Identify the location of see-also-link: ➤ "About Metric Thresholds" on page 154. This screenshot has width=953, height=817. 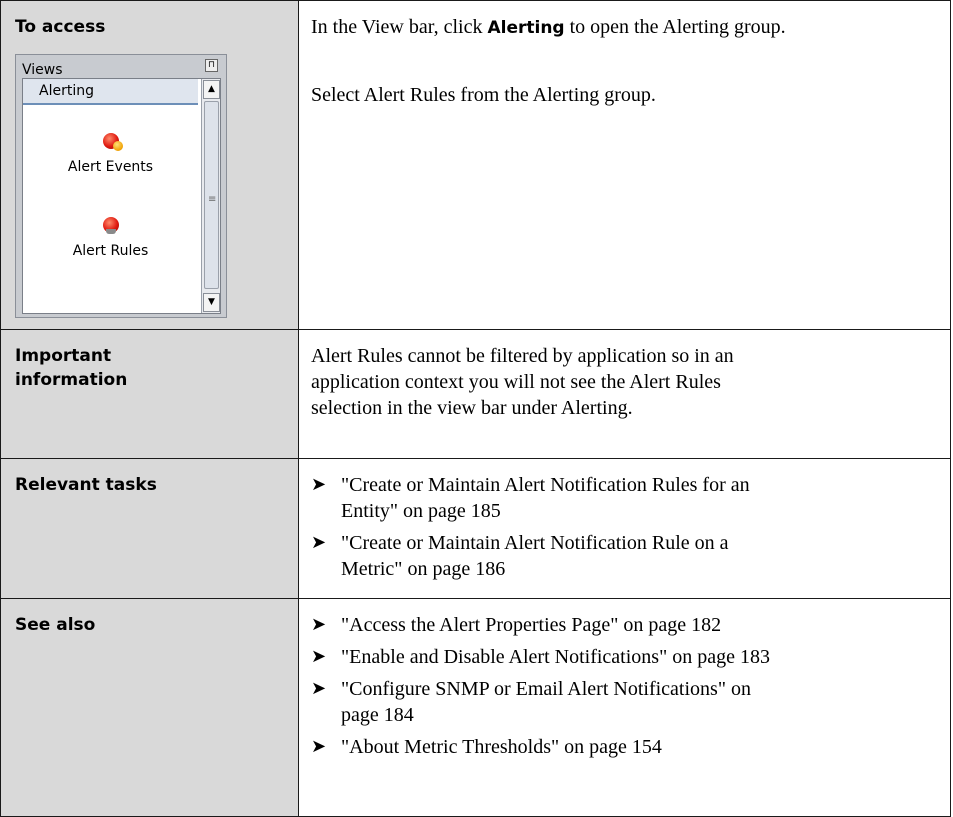
(623, 747).